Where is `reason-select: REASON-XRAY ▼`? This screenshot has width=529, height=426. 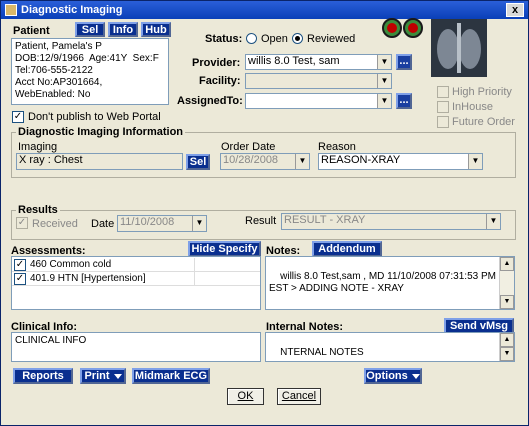 reason-select: REASON-XRAY ▼ is located at coordinates (400, 161).